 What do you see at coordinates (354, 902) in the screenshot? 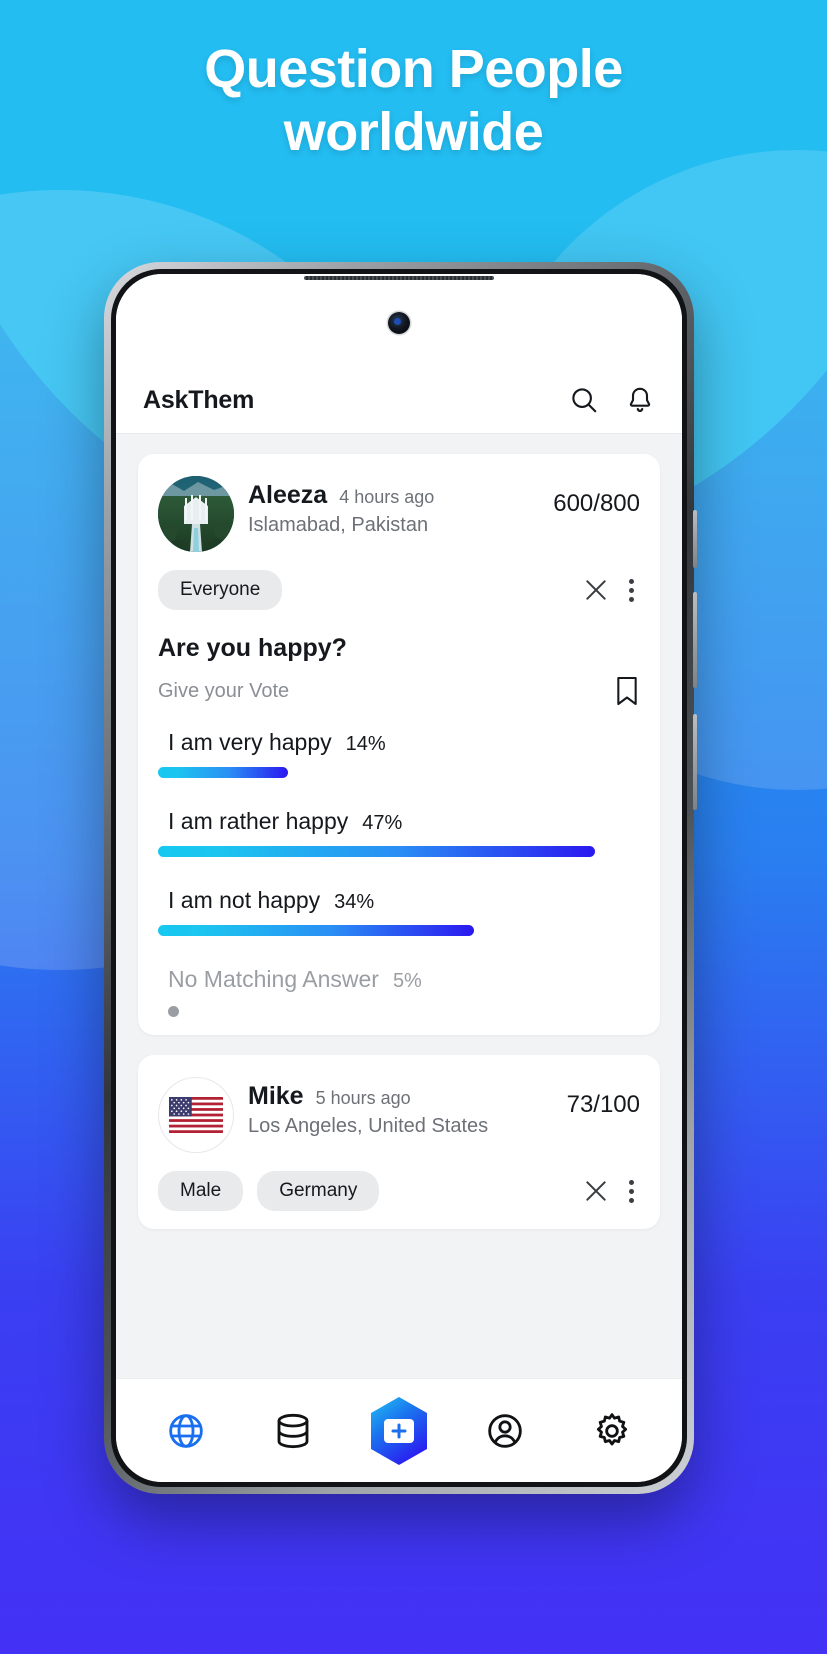
I see `poll-option-percent: 34%` at bounding box center [354, 902].